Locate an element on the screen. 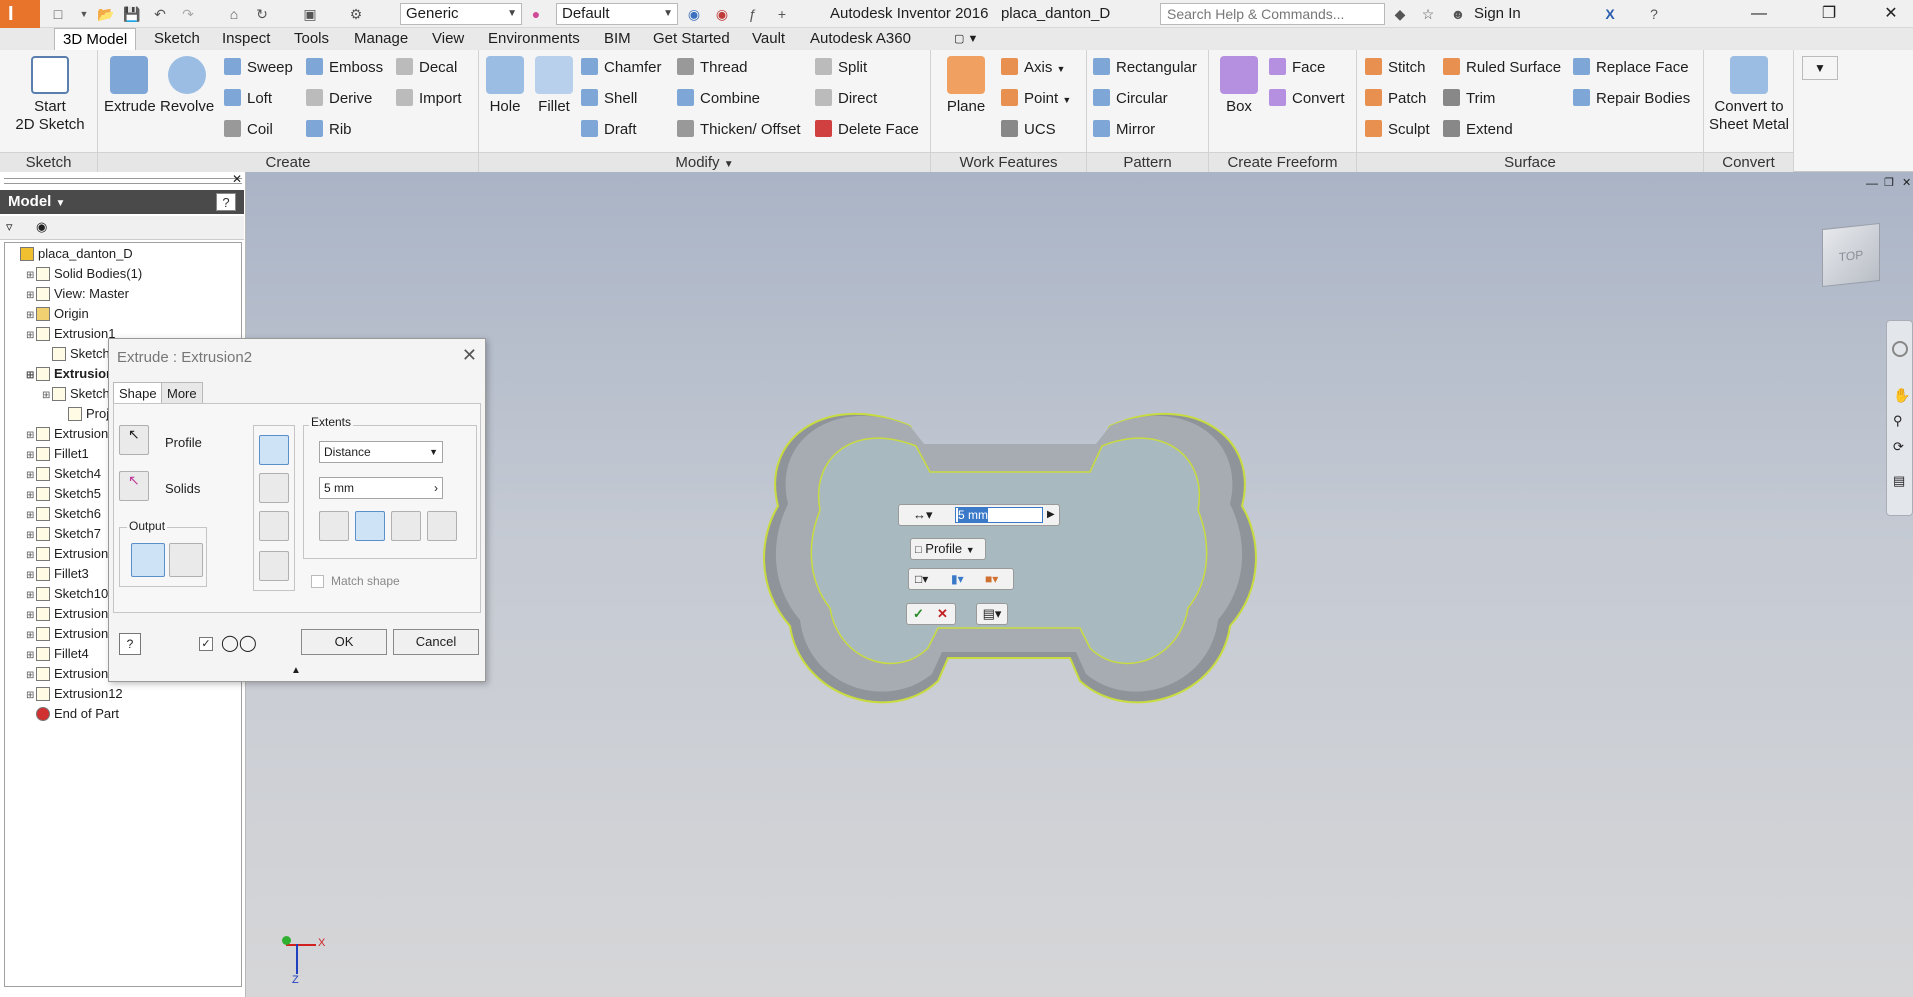 The image size is (1913, 997). revolve-button: Revolve is located at coordinates (187, 86).